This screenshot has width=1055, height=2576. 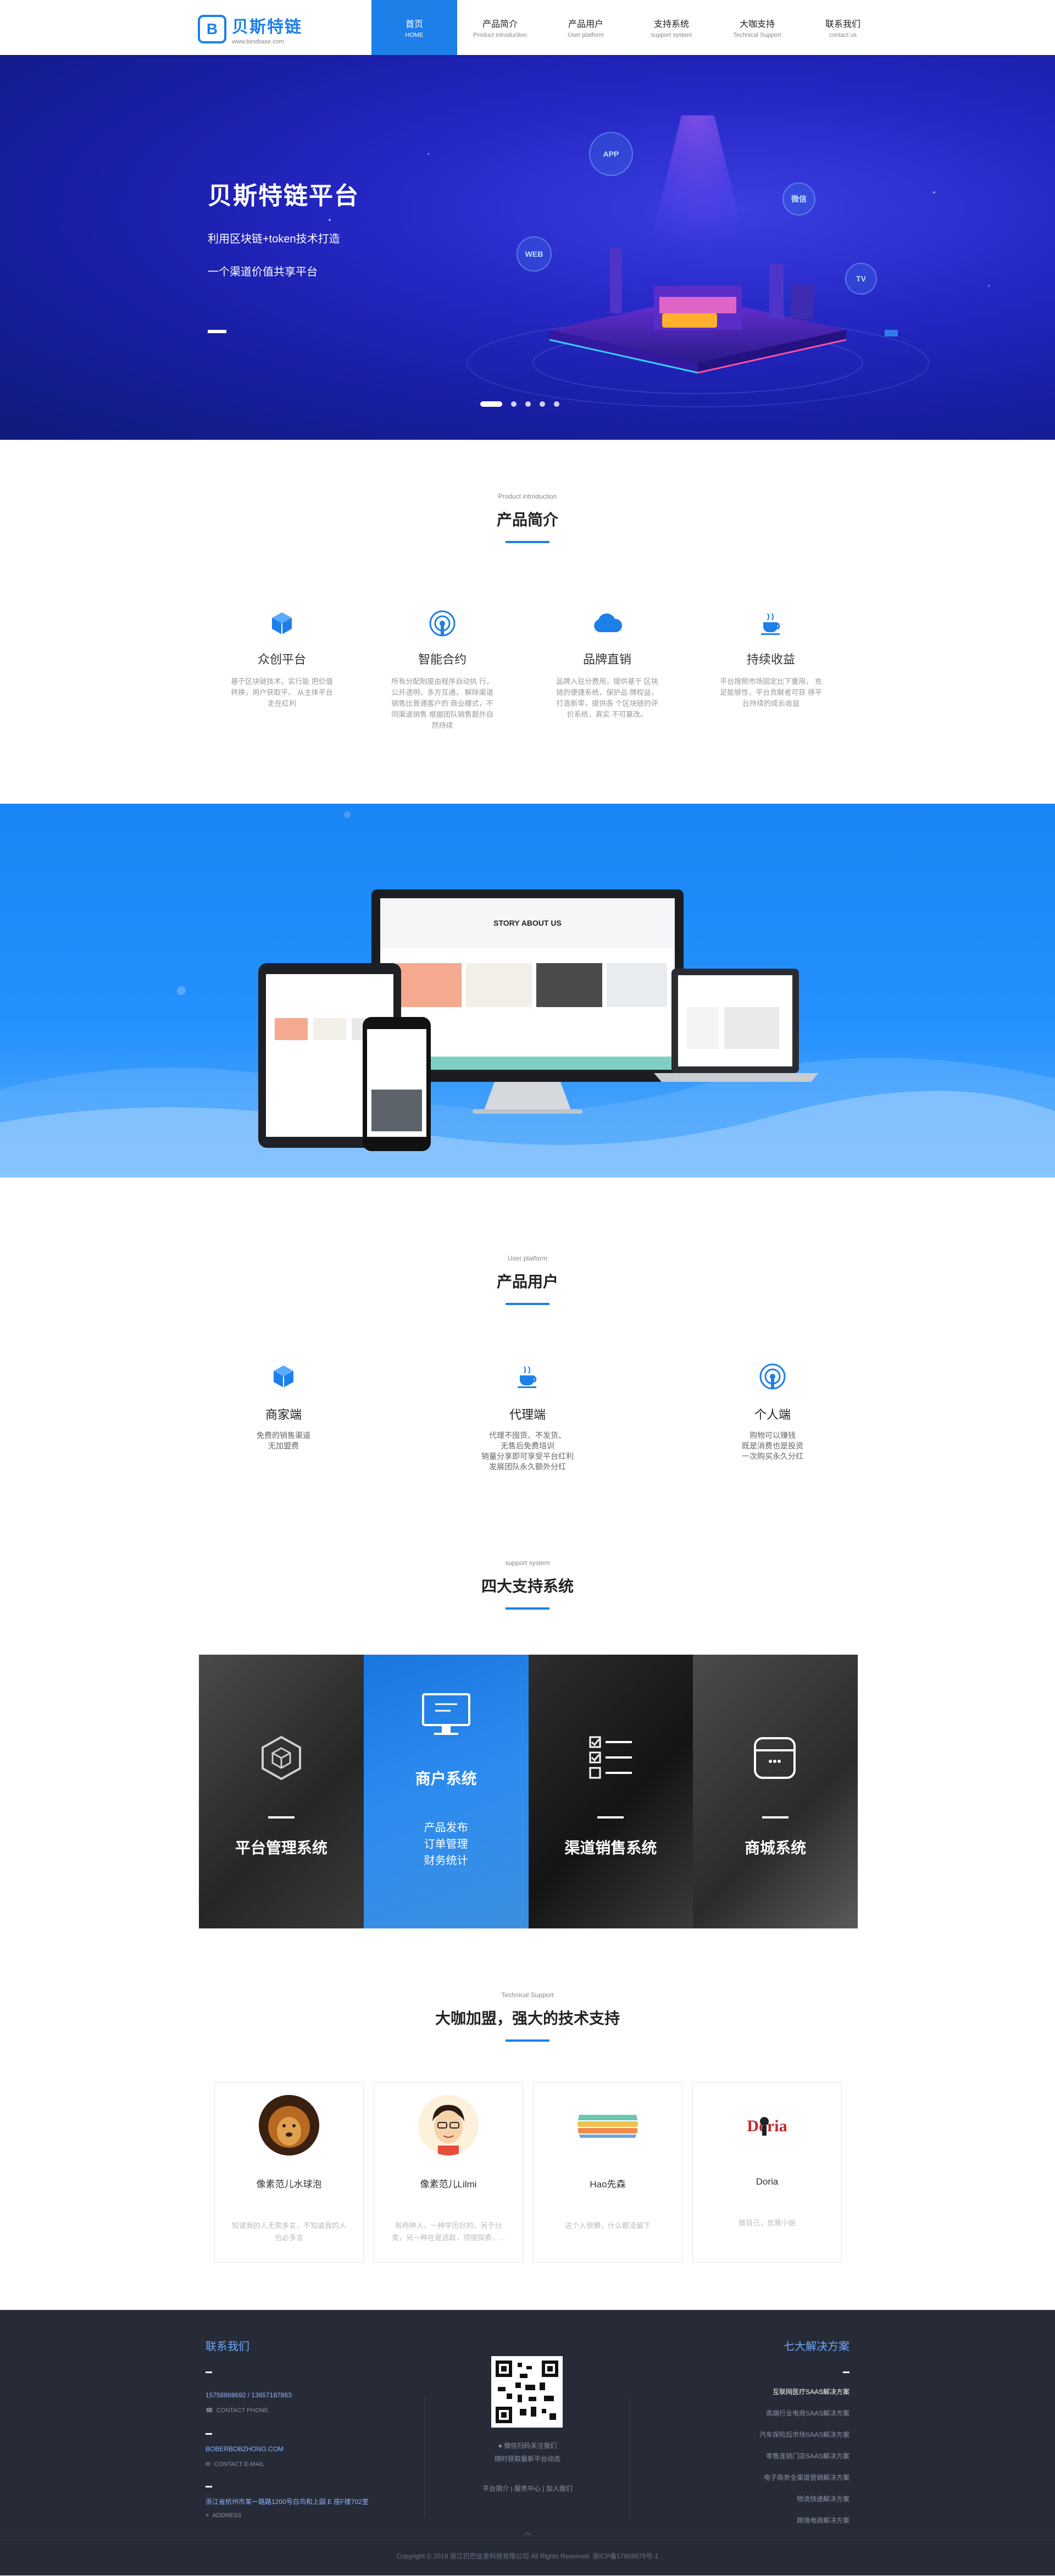 What do you see at coordinates (442, 623) in the screenshot?
I see `signal-icon` at bounding box center [442, 623].